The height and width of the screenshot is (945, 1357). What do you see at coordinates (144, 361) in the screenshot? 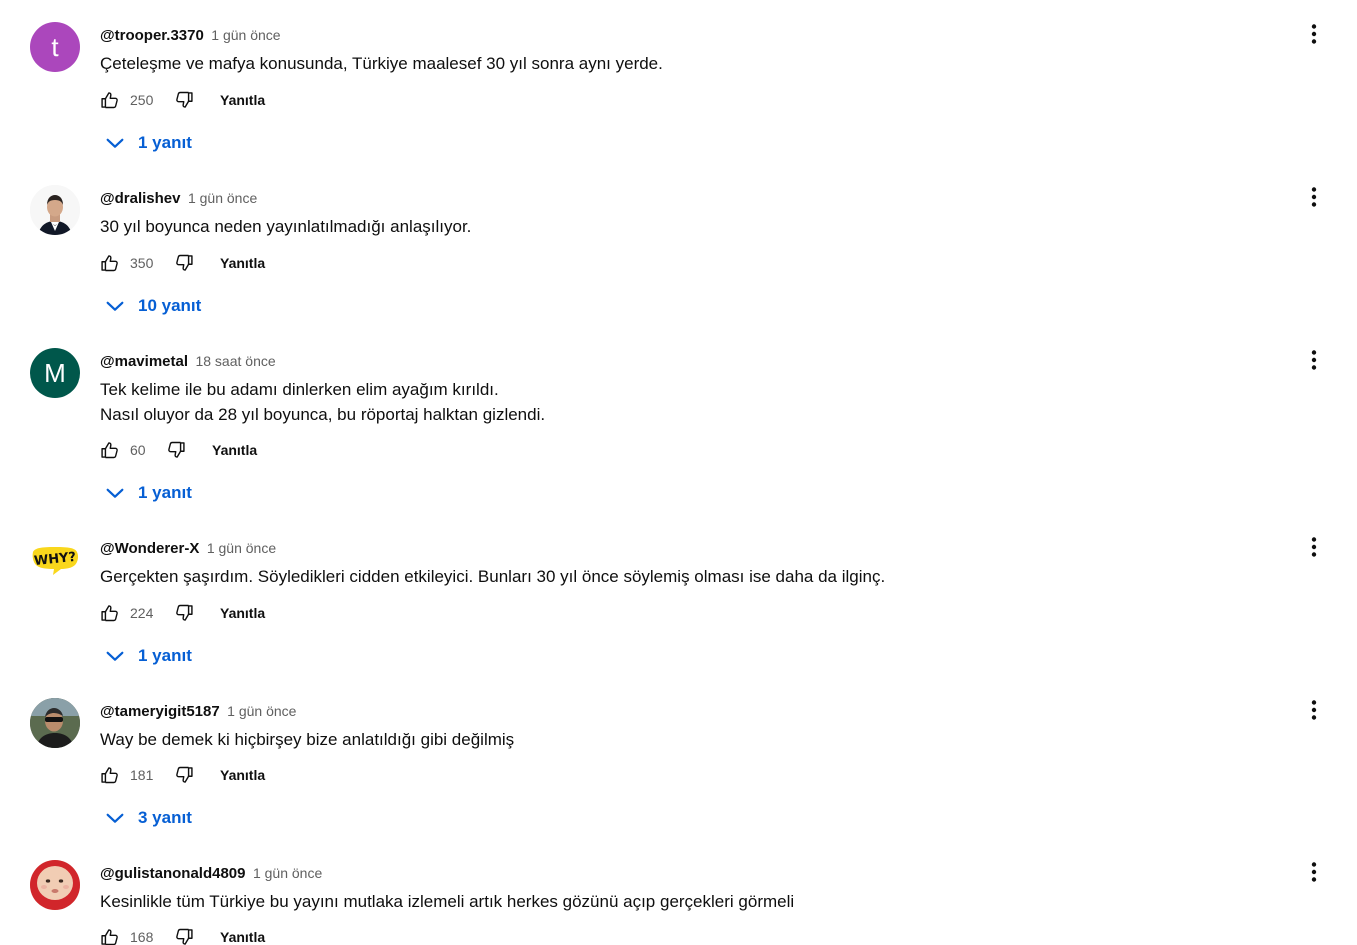
I see `comment-author: @mavimetal` at bounding box center [144, 361].